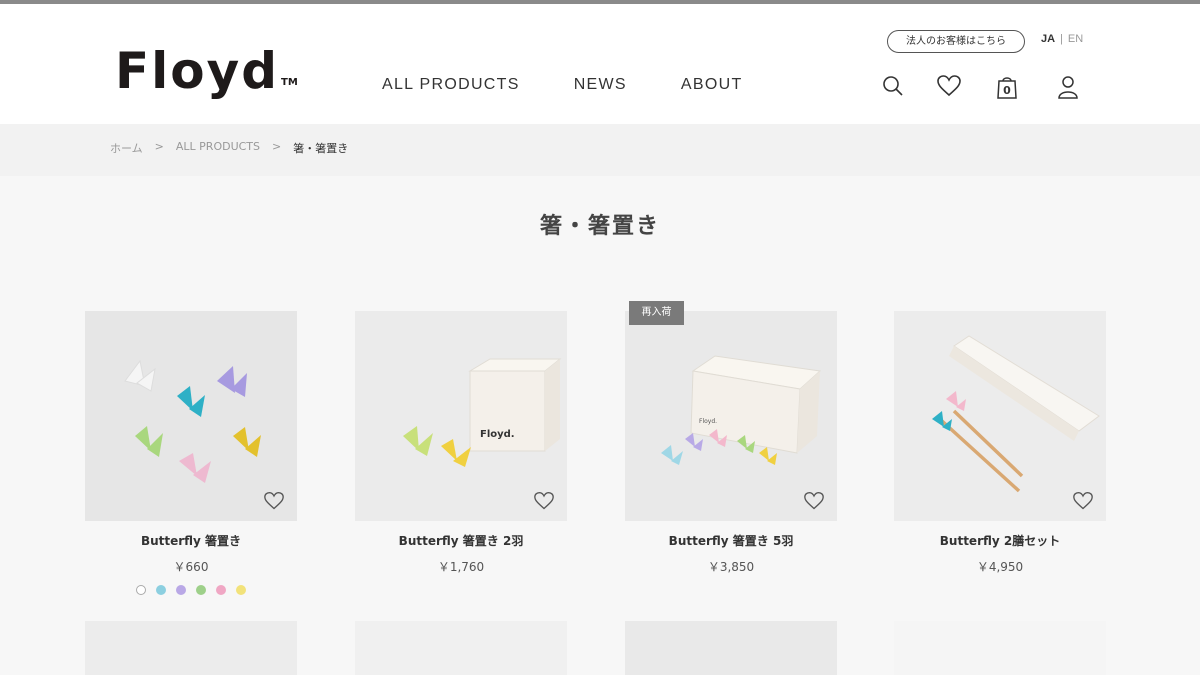 This screenshot has width=1200, height=675. I want to click on breadcrumb-all-products: ALL PRODUCTS, so click(218, 148).